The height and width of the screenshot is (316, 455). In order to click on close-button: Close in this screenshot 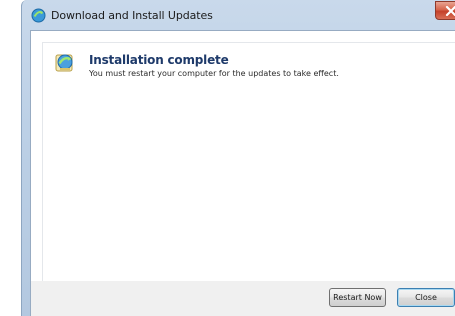, I will do `click(426, 297)`.